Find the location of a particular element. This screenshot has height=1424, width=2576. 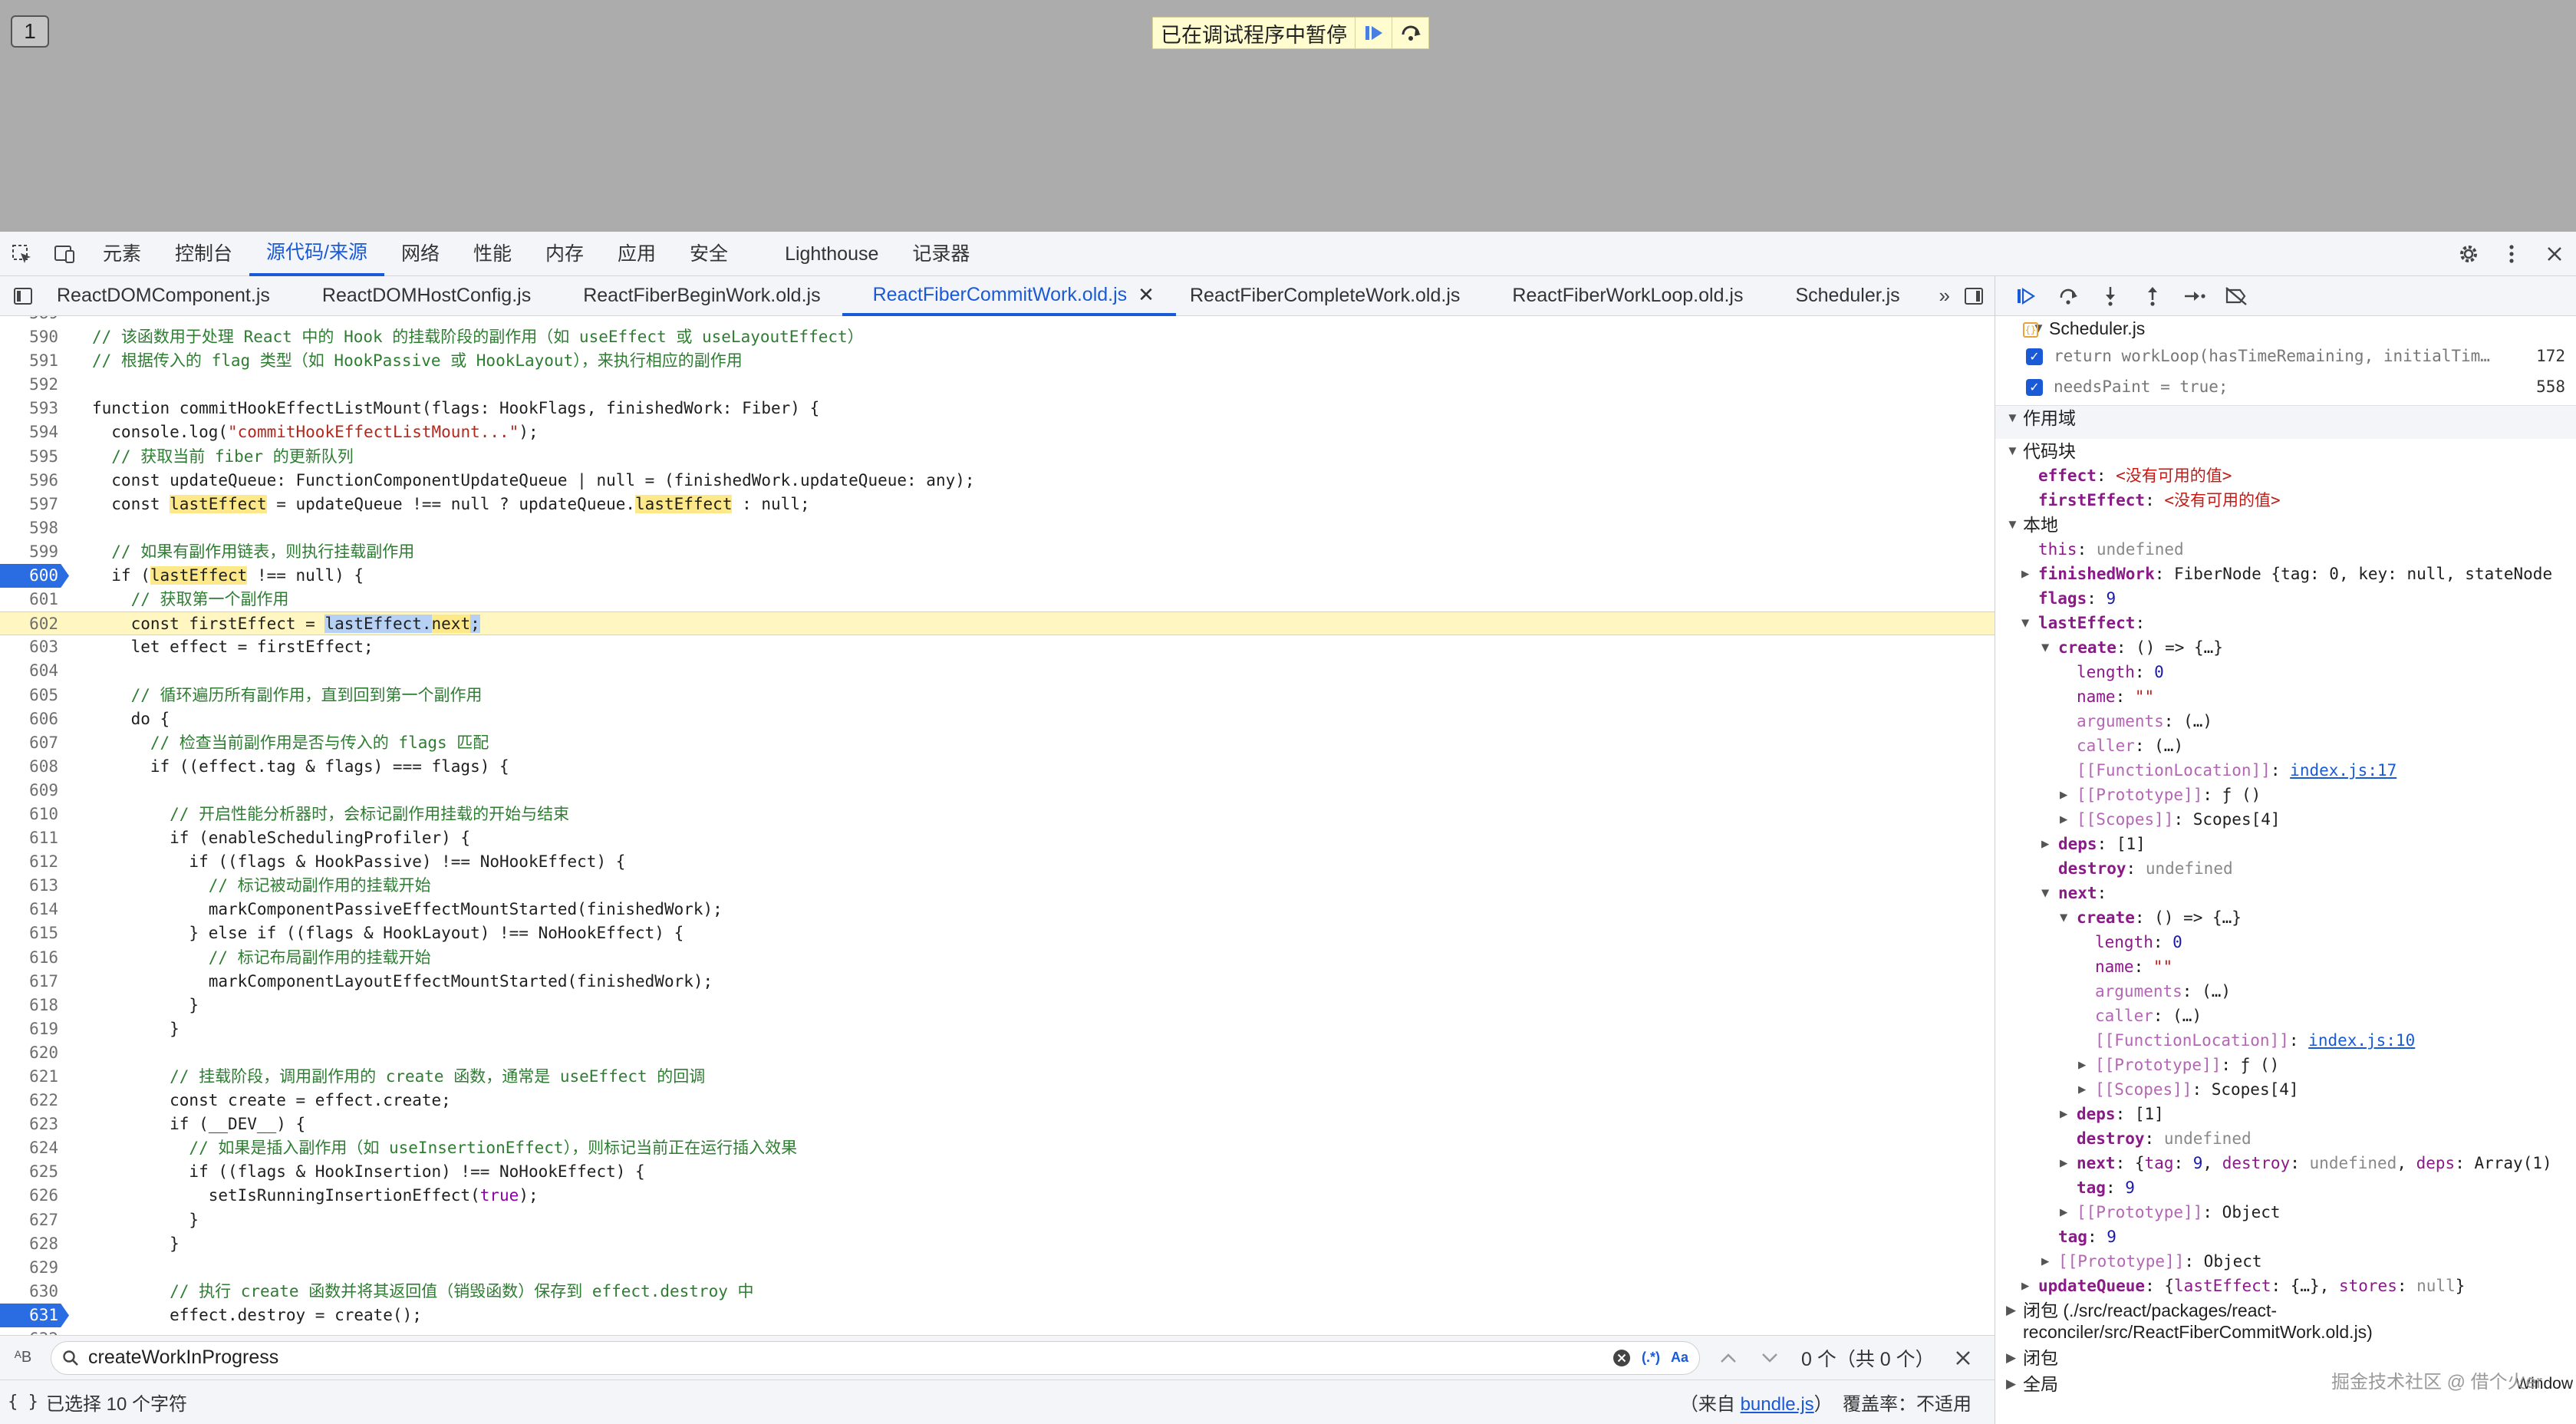

toggle-navigator-button is located at coordinates (23, 296).